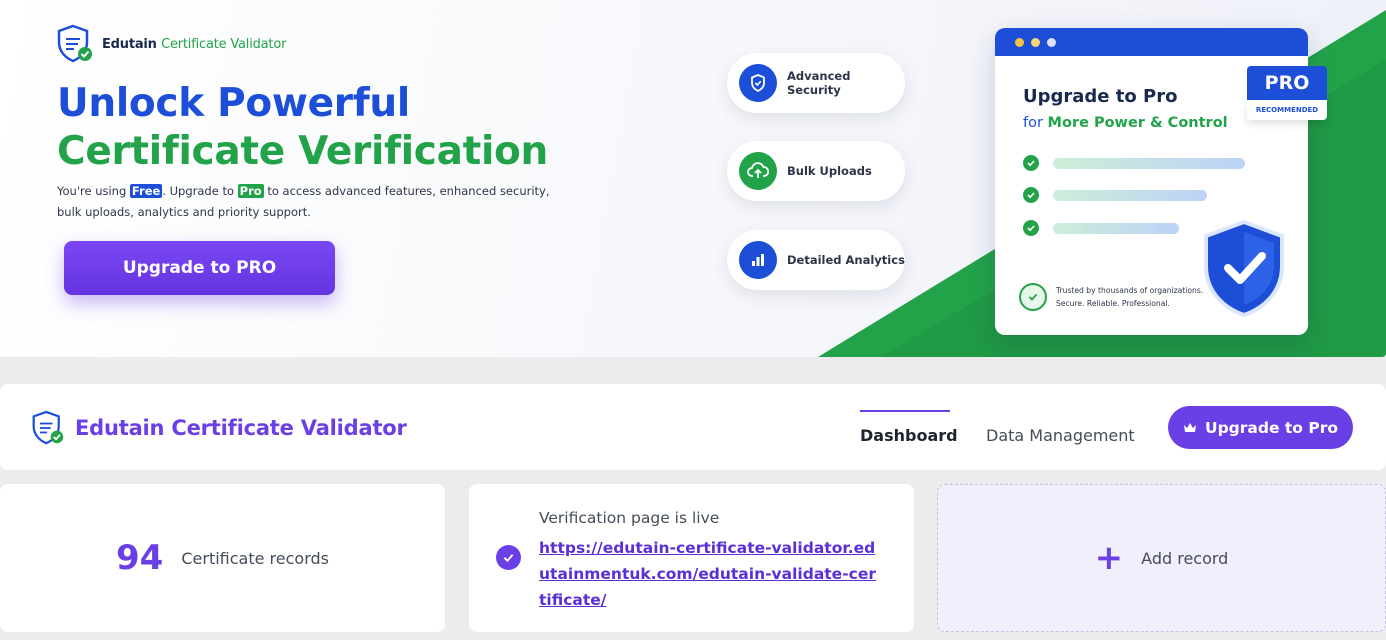 The image size is (1386, 640). I want to click on app-title: Edutain Certificate Validator, so click(241, 428).